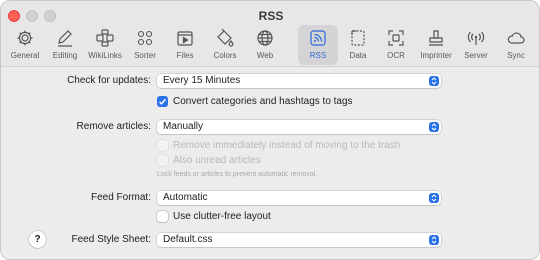  Describe the element at coordinates (225, 38) in the screenshot. I see `paint-bucket-icon` at that location.